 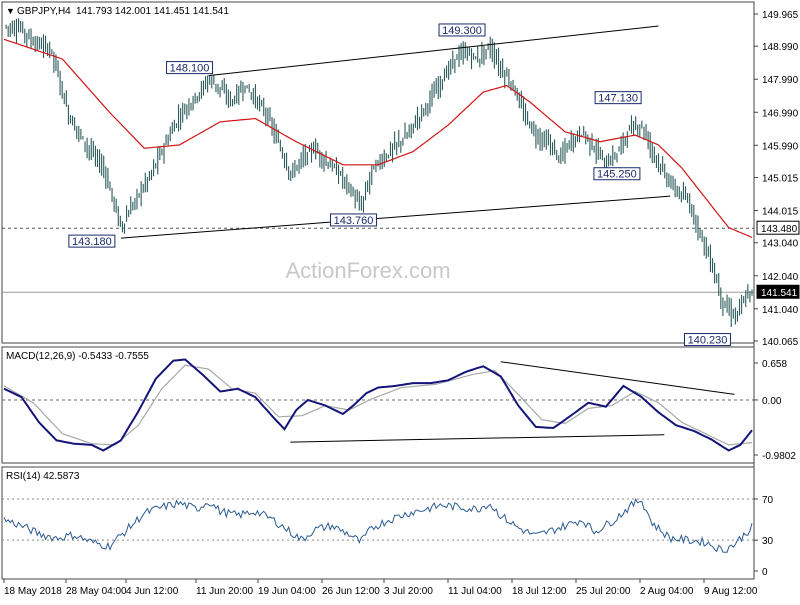 I want to click on price-annotation-label: 149.300, so click(x=462, y=31).